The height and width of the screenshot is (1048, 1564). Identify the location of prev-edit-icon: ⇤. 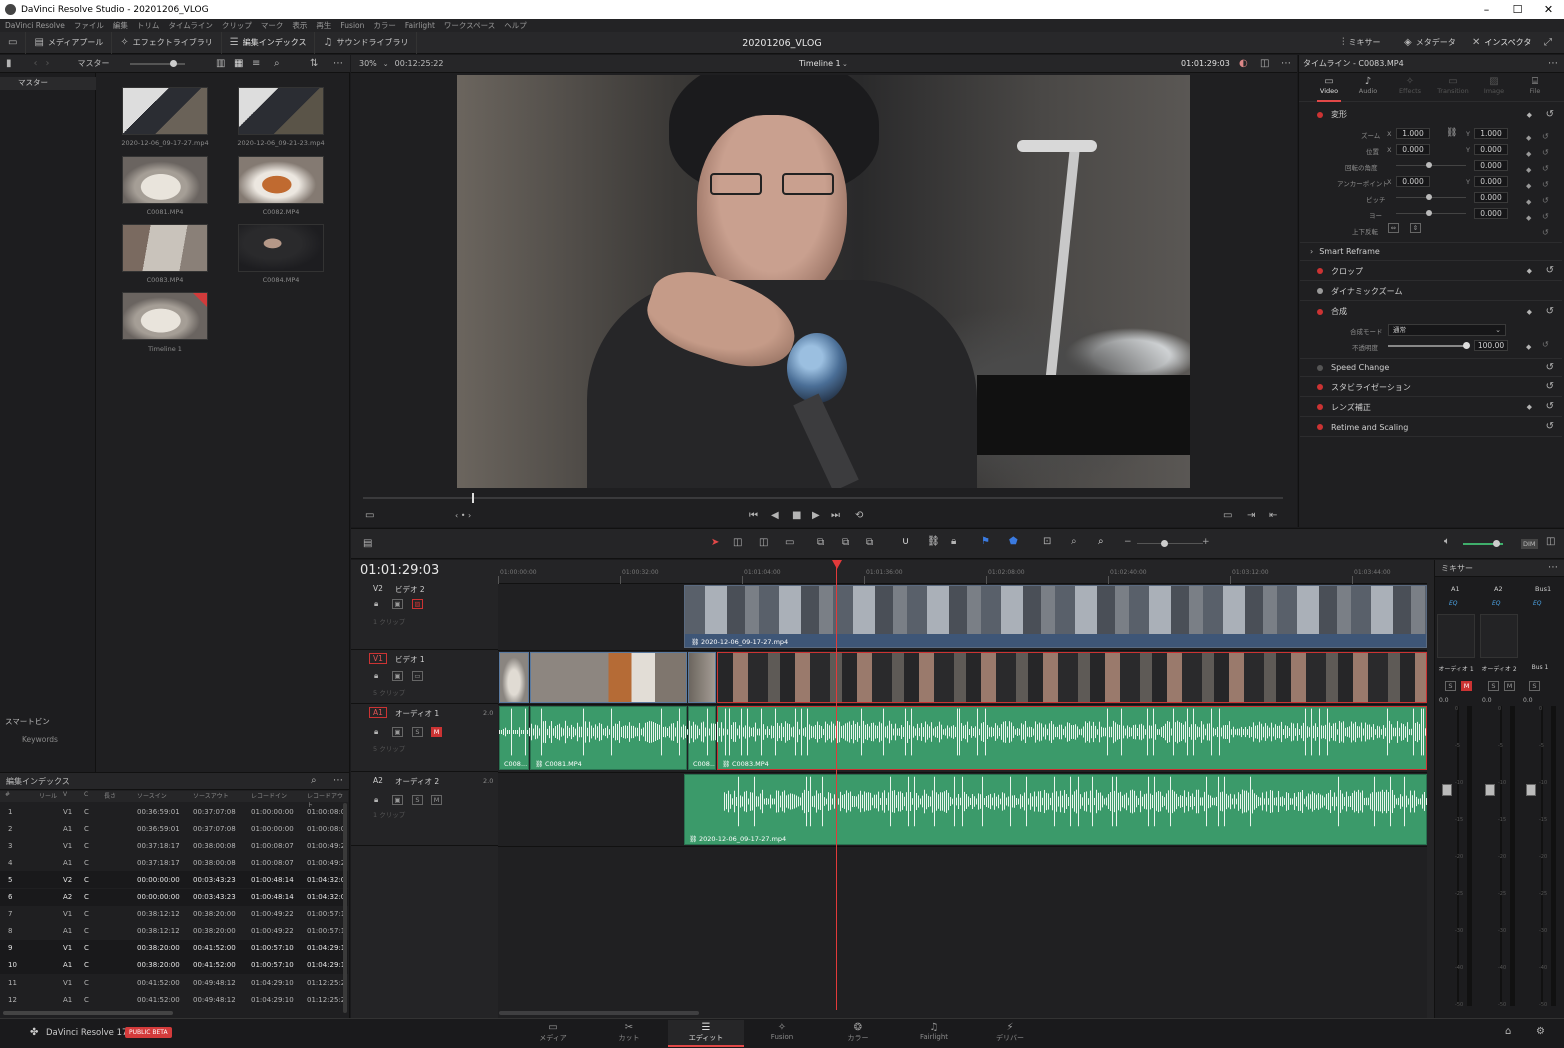
(1273, 516).